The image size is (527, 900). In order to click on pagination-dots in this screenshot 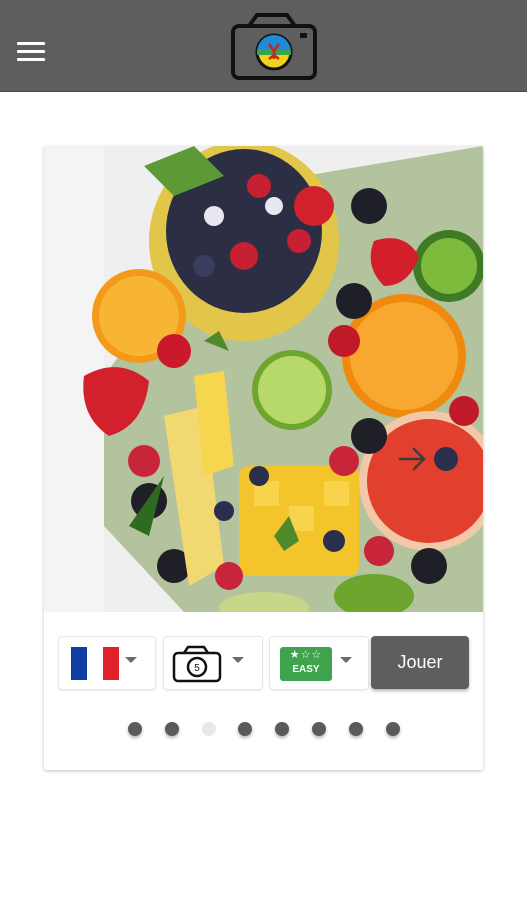, I will do `click(263, 732)`.